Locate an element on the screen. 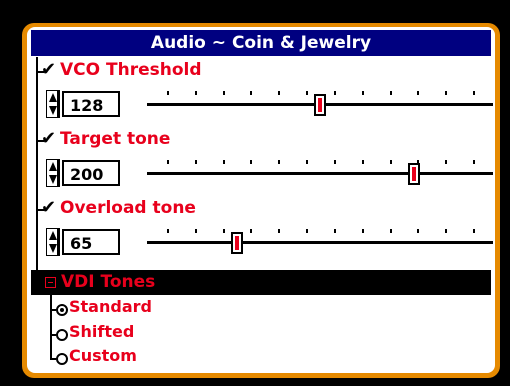 This screenshot has height=386, width=510. setting-label-target-tone: Target tone is located at coordinates (115, 139).